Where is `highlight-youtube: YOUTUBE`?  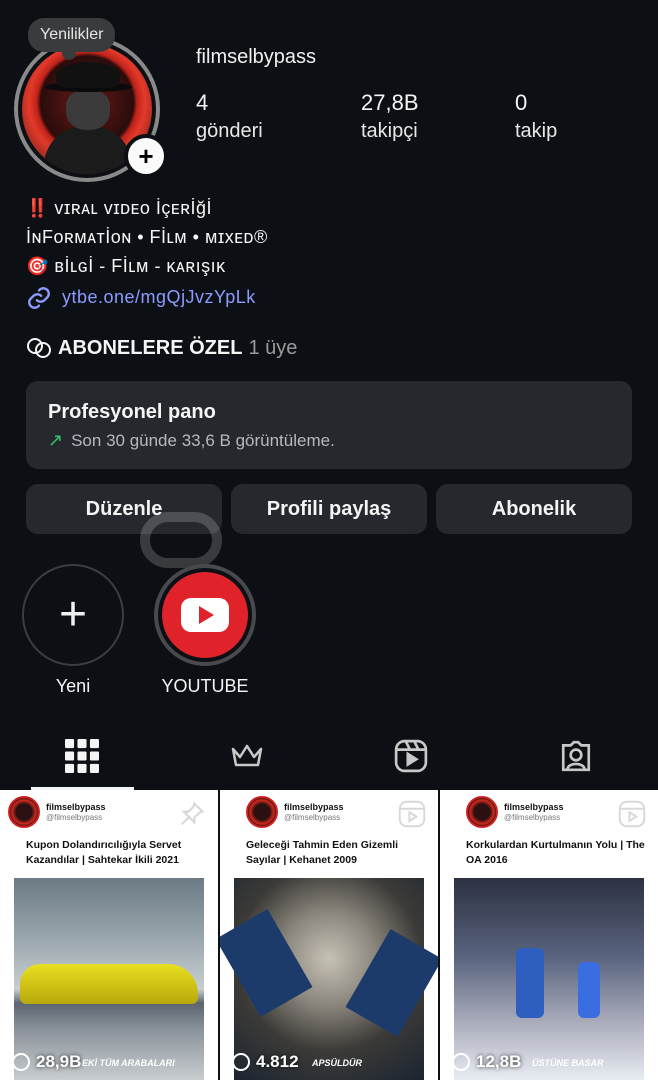
highlight-youtube: YOUTUBE is located at coordinates (205, 630).